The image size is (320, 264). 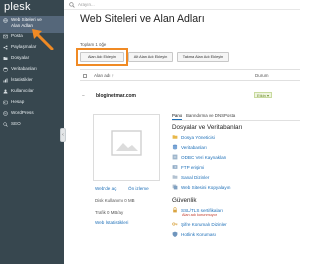 I want to click on disk-usage-text: Disk Kullanımı 0 MB, so click(x=115, y=200).